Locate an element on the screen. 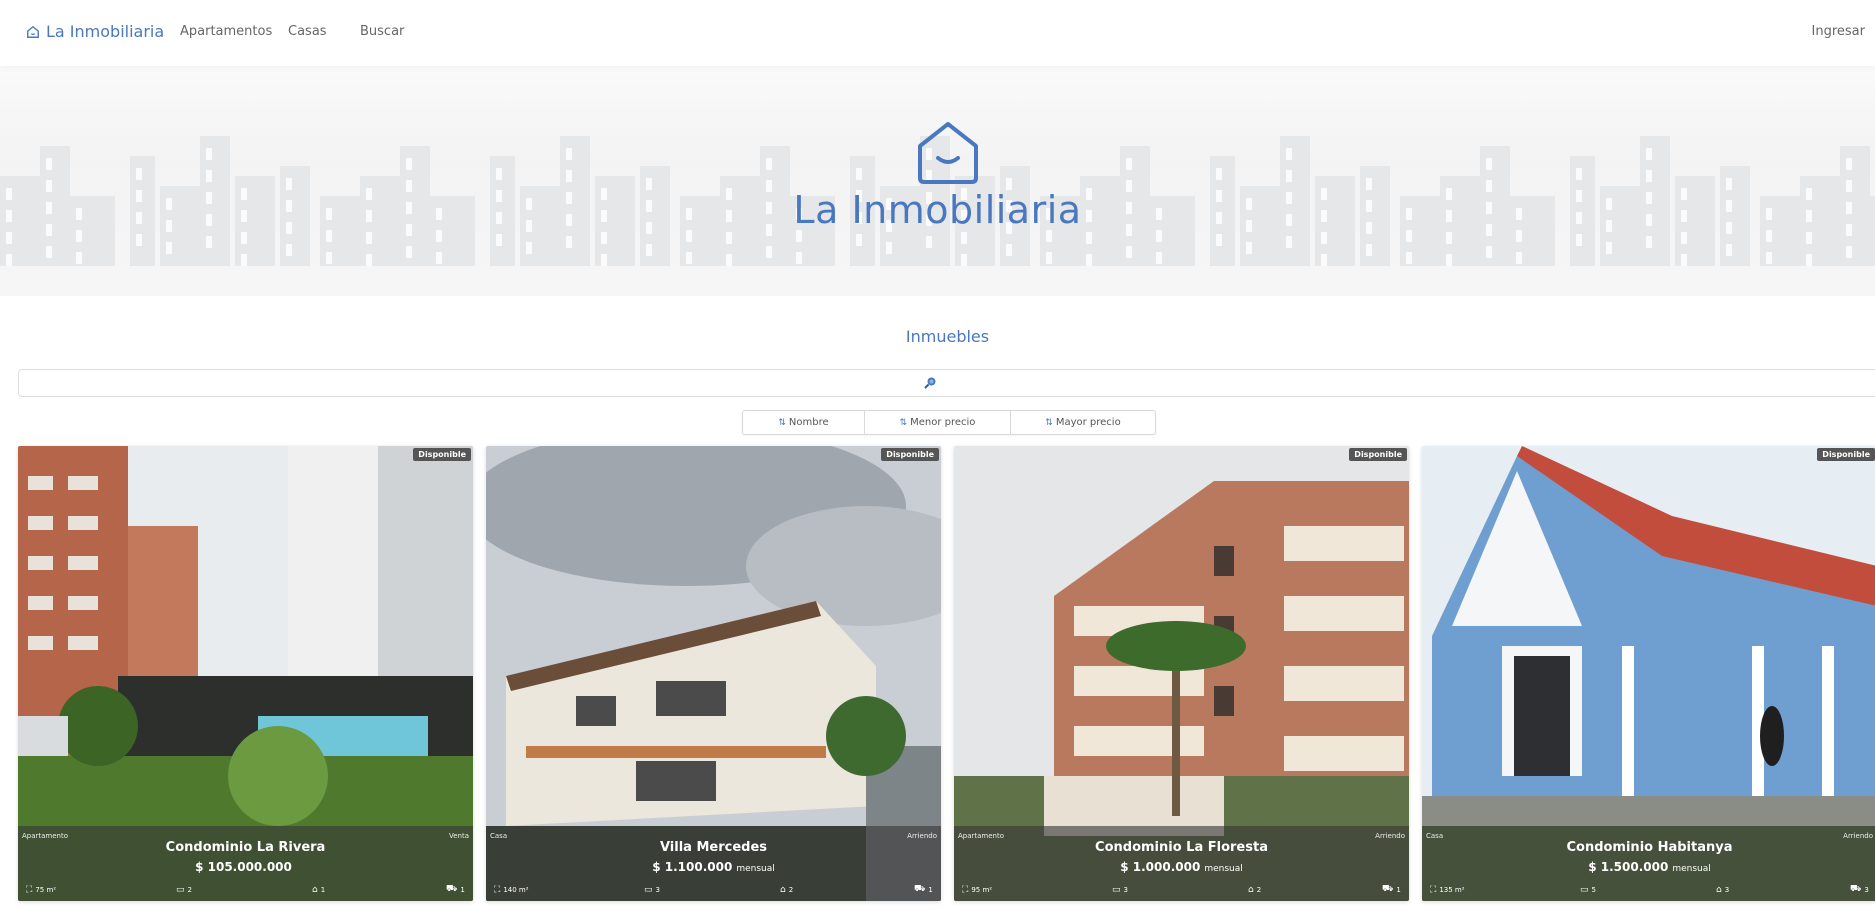  nav-buscar: Buscar is located at coordinates (382, 31).